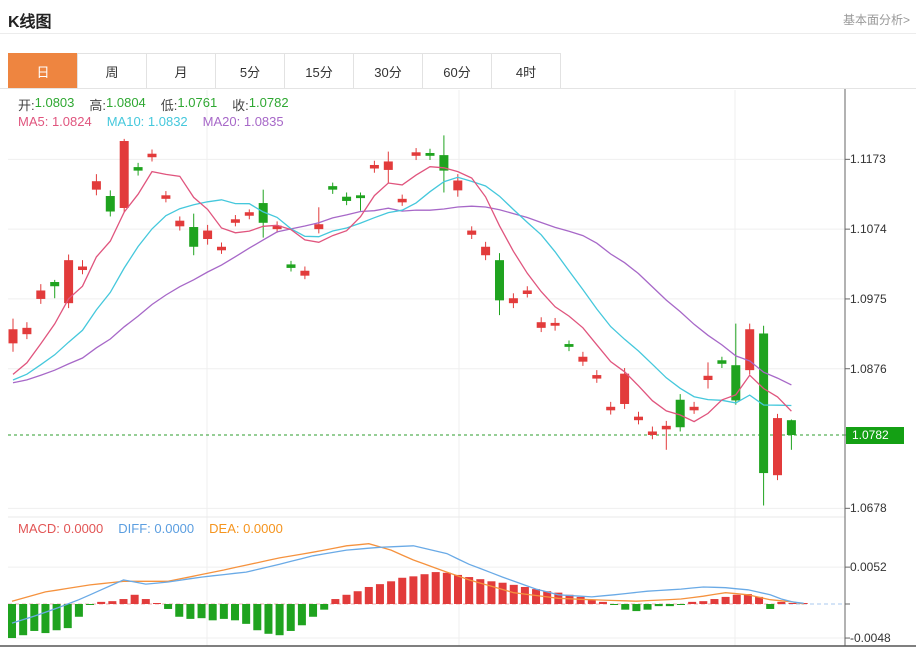 The height and width of the screenshot is (648, 916). Describe the element at coordinates (876, 19) in the screenshot. I see `fundamental-analysis-link: 基本面分析>` at that location.